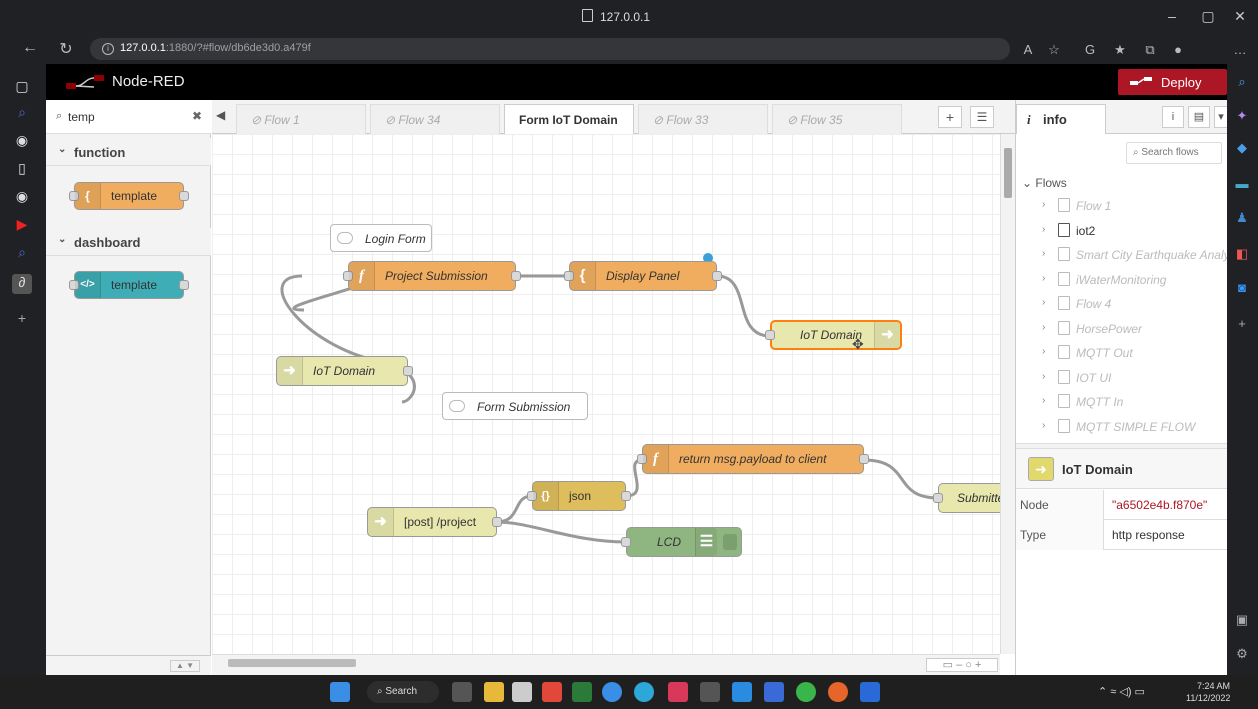  Describe the element at coordinates (1054, 50) in the screenshot. I see `favorite-icon: ☆` at that location.